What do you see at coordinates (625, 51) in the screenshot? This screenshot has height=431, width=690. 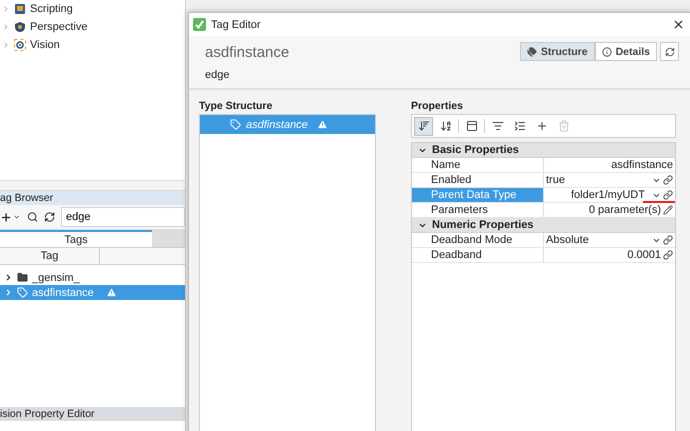 I see `view-toggle-button: Details` at bounding box center [625, 51].